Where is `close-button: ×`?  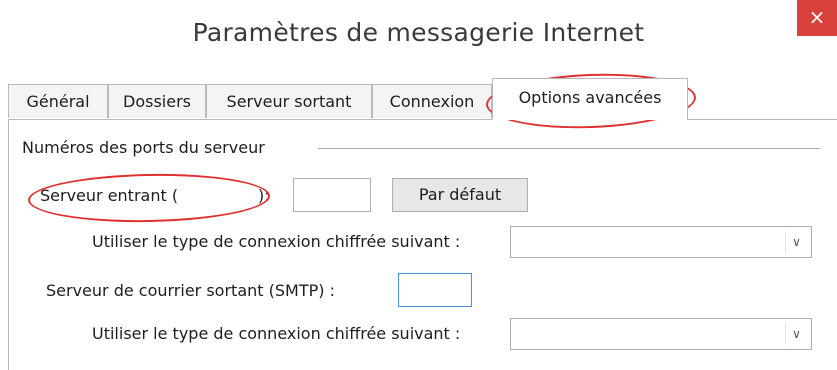
close-button: × is located at coordinates (817, 18).